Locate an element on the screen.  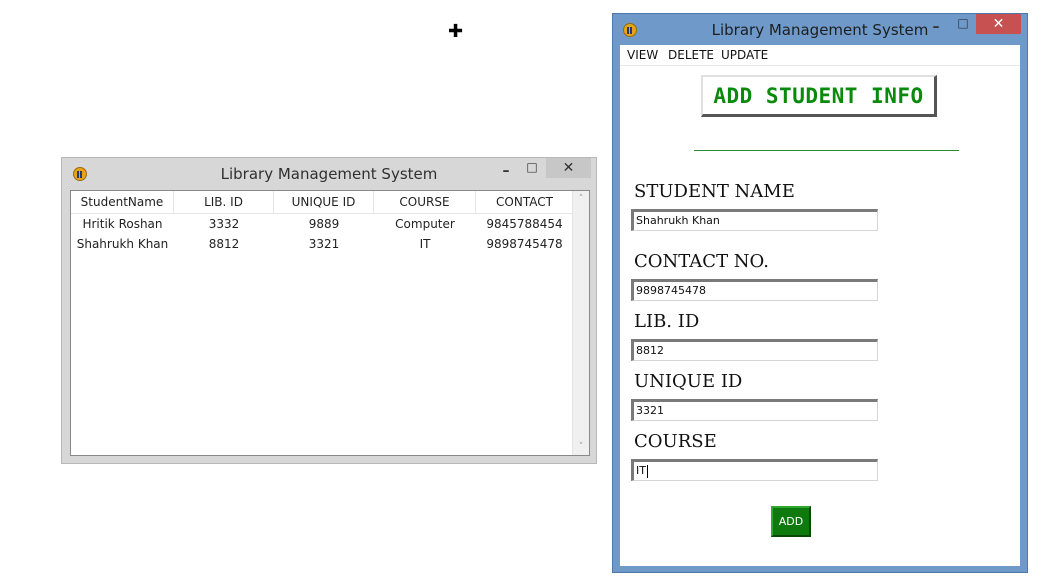
unique-id-input: 3321 is located at coordinates (754, 410).